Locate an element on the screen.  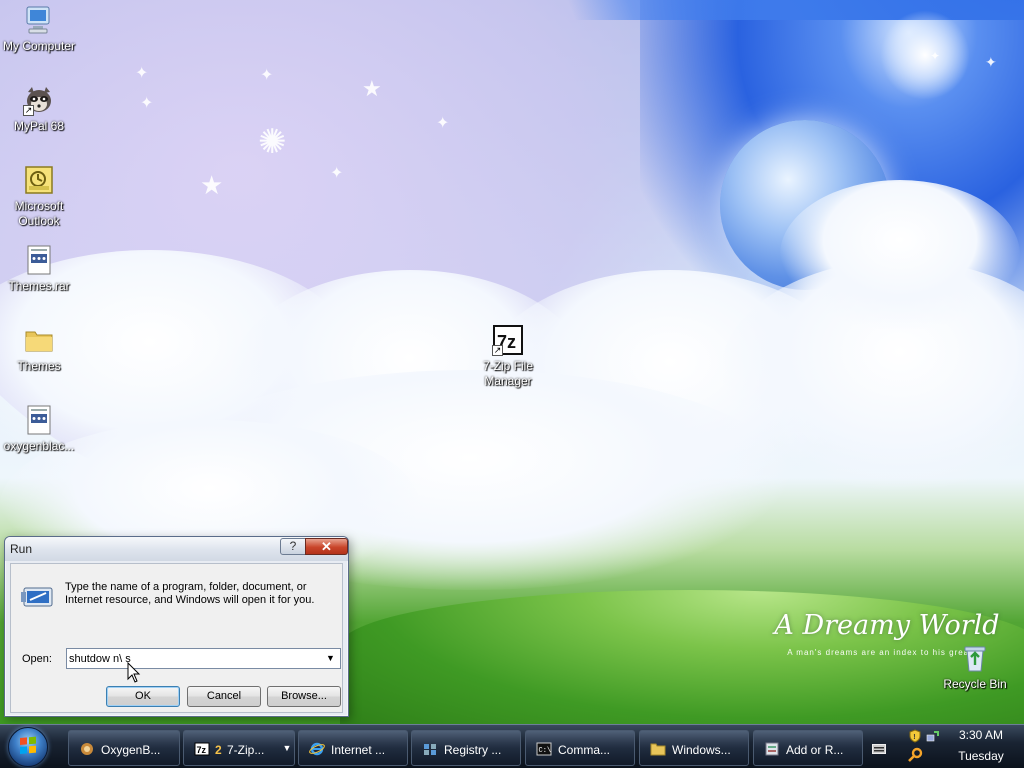
open-label: Open: is located at coordinates (37, 659).